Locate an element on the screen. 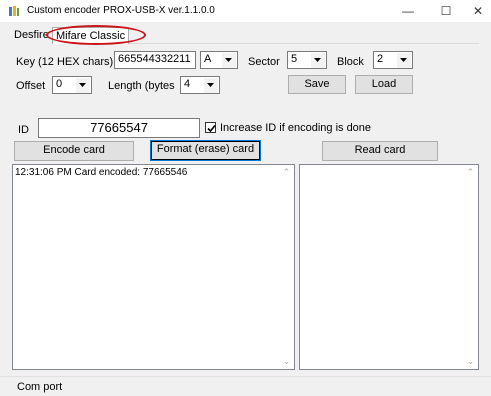  load-button: Load is located at coordinates (384, 84).